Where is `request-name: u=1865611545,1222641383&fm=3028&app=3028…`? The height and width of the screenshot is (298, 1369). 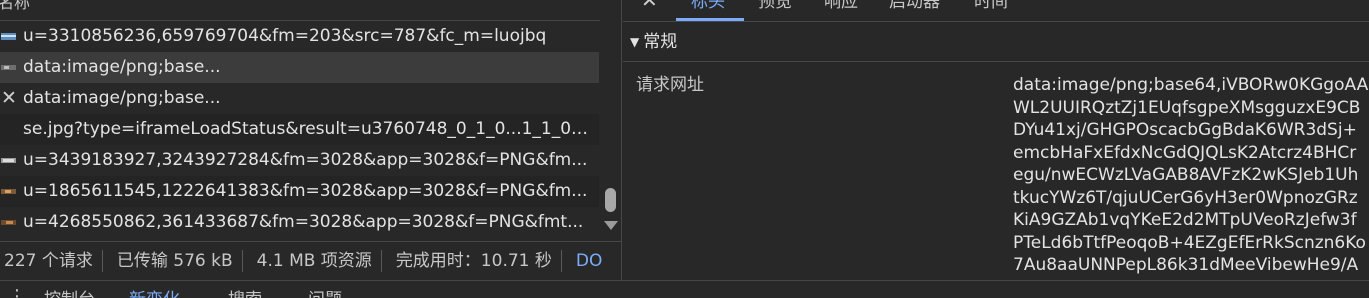
request-name: u=1865611545,1222641383&fm=3028&app=3028… is located at coordinates (305, 191).